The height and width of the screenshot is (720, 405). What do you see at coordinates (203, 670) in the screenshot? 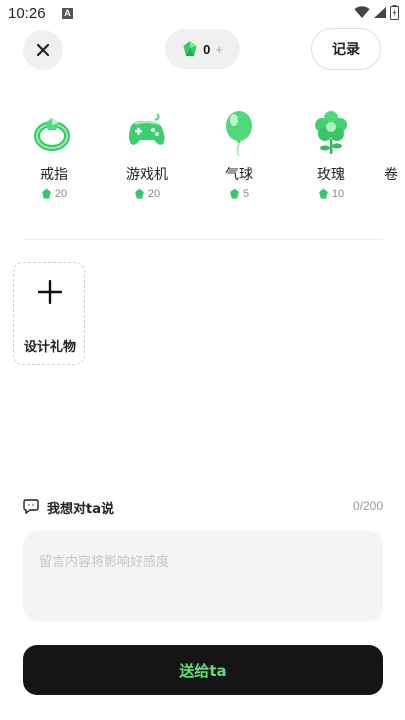
I see `send-button: 送给ta` at bounding box center [203, 670].